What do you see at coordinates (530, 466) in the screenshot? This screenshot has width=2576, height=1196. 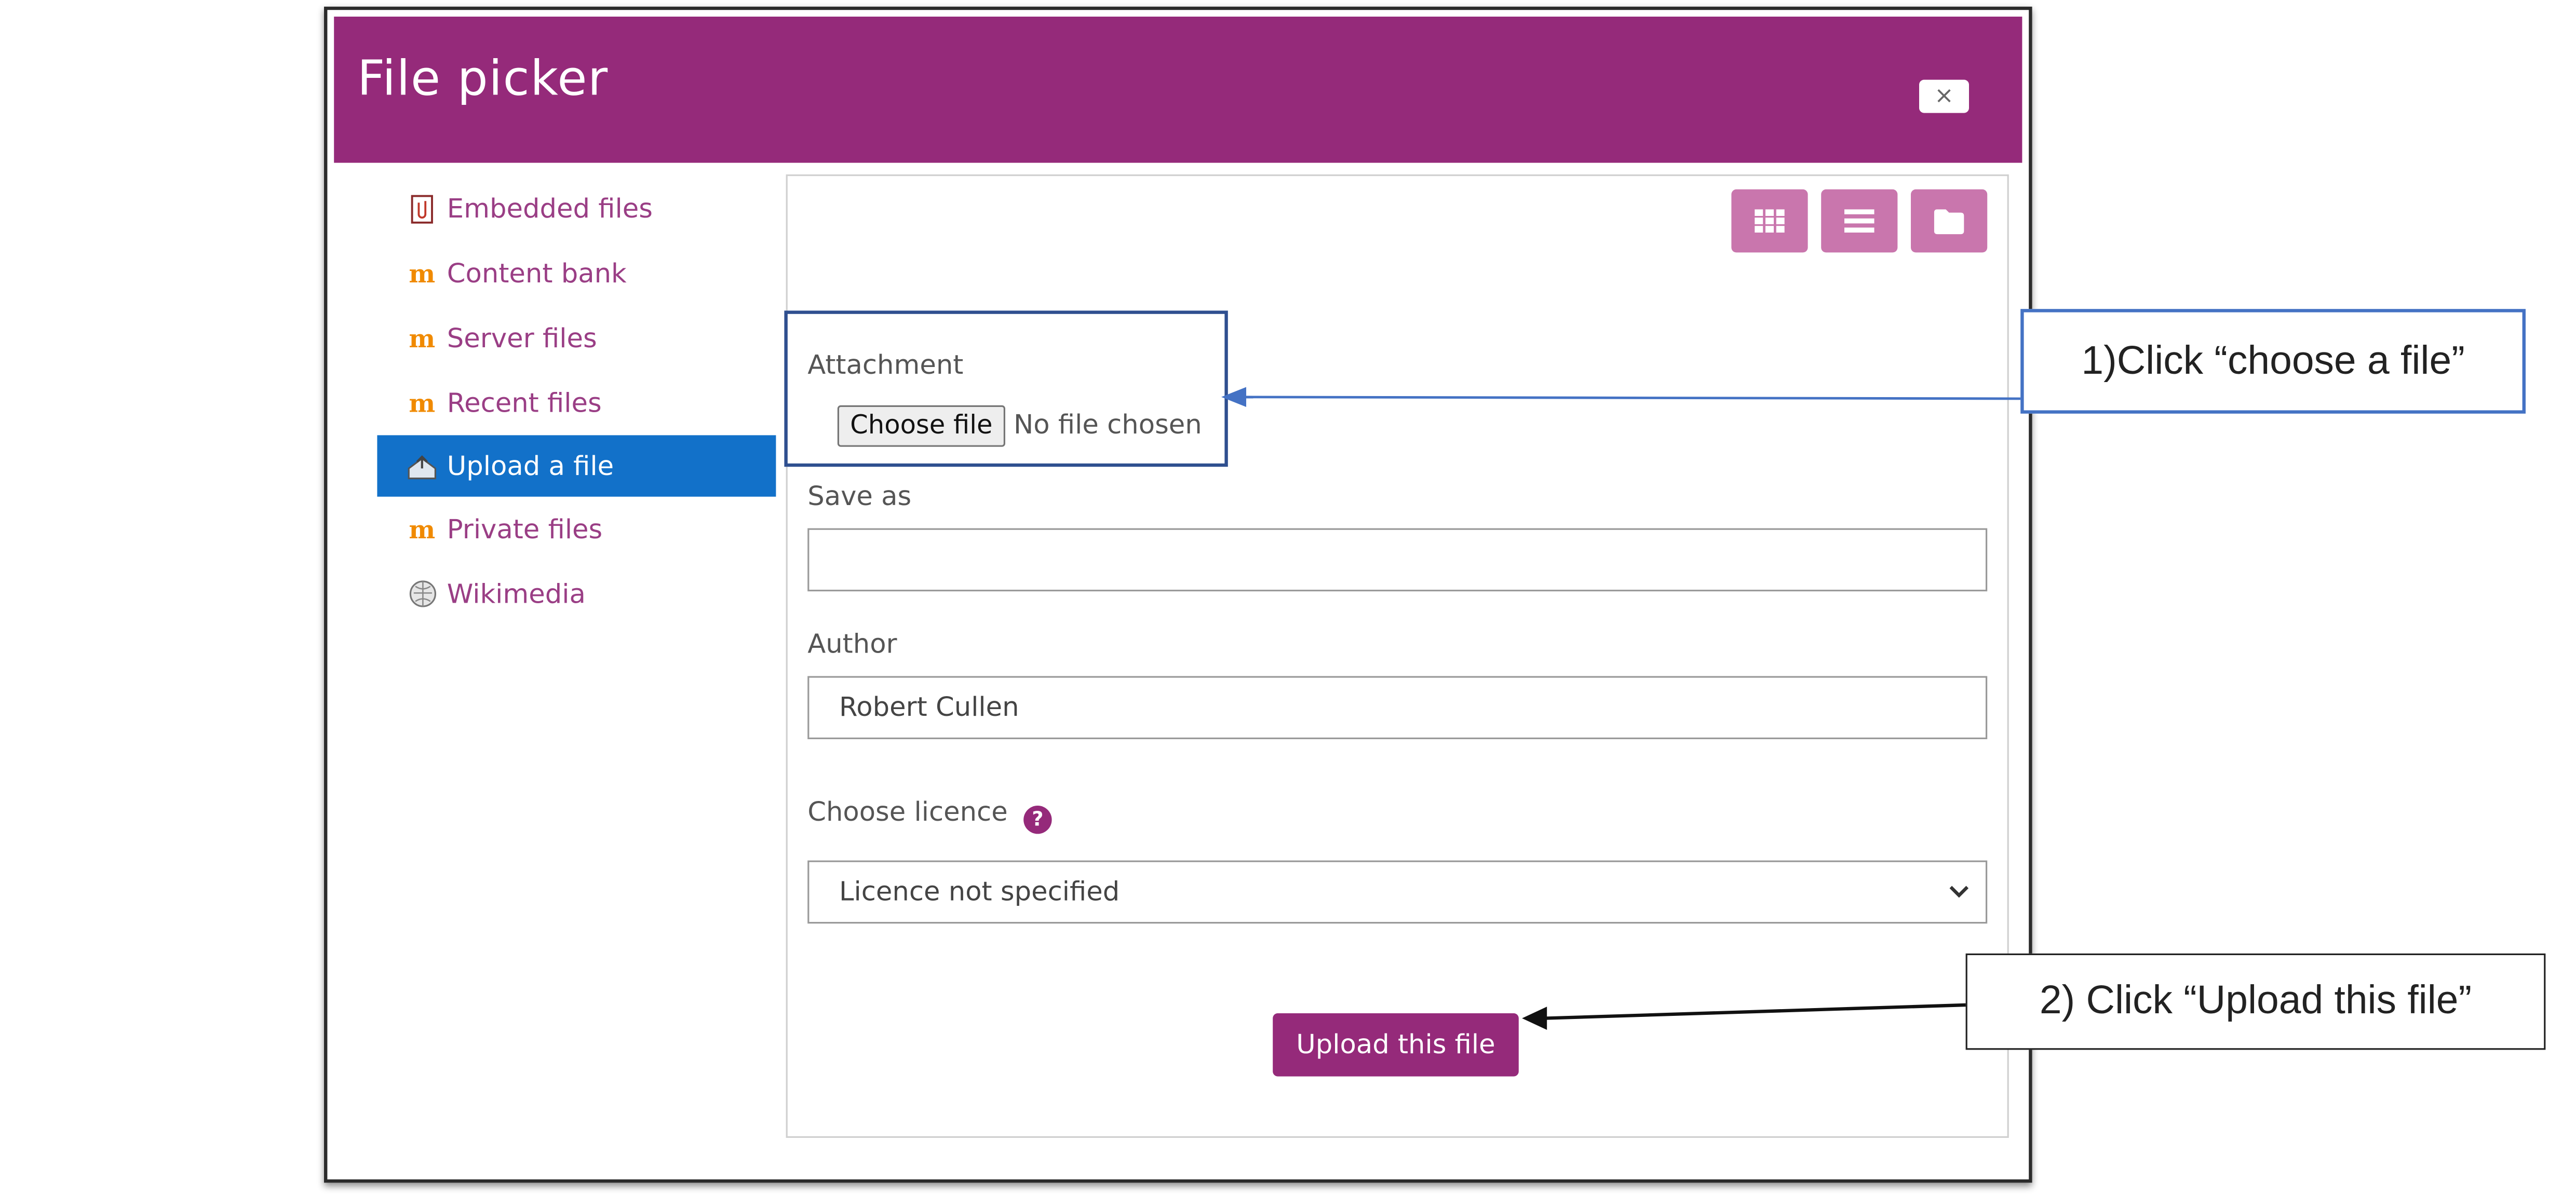 I see `sidebar-item-label: Upload a file` at bounding box center [530, 466].